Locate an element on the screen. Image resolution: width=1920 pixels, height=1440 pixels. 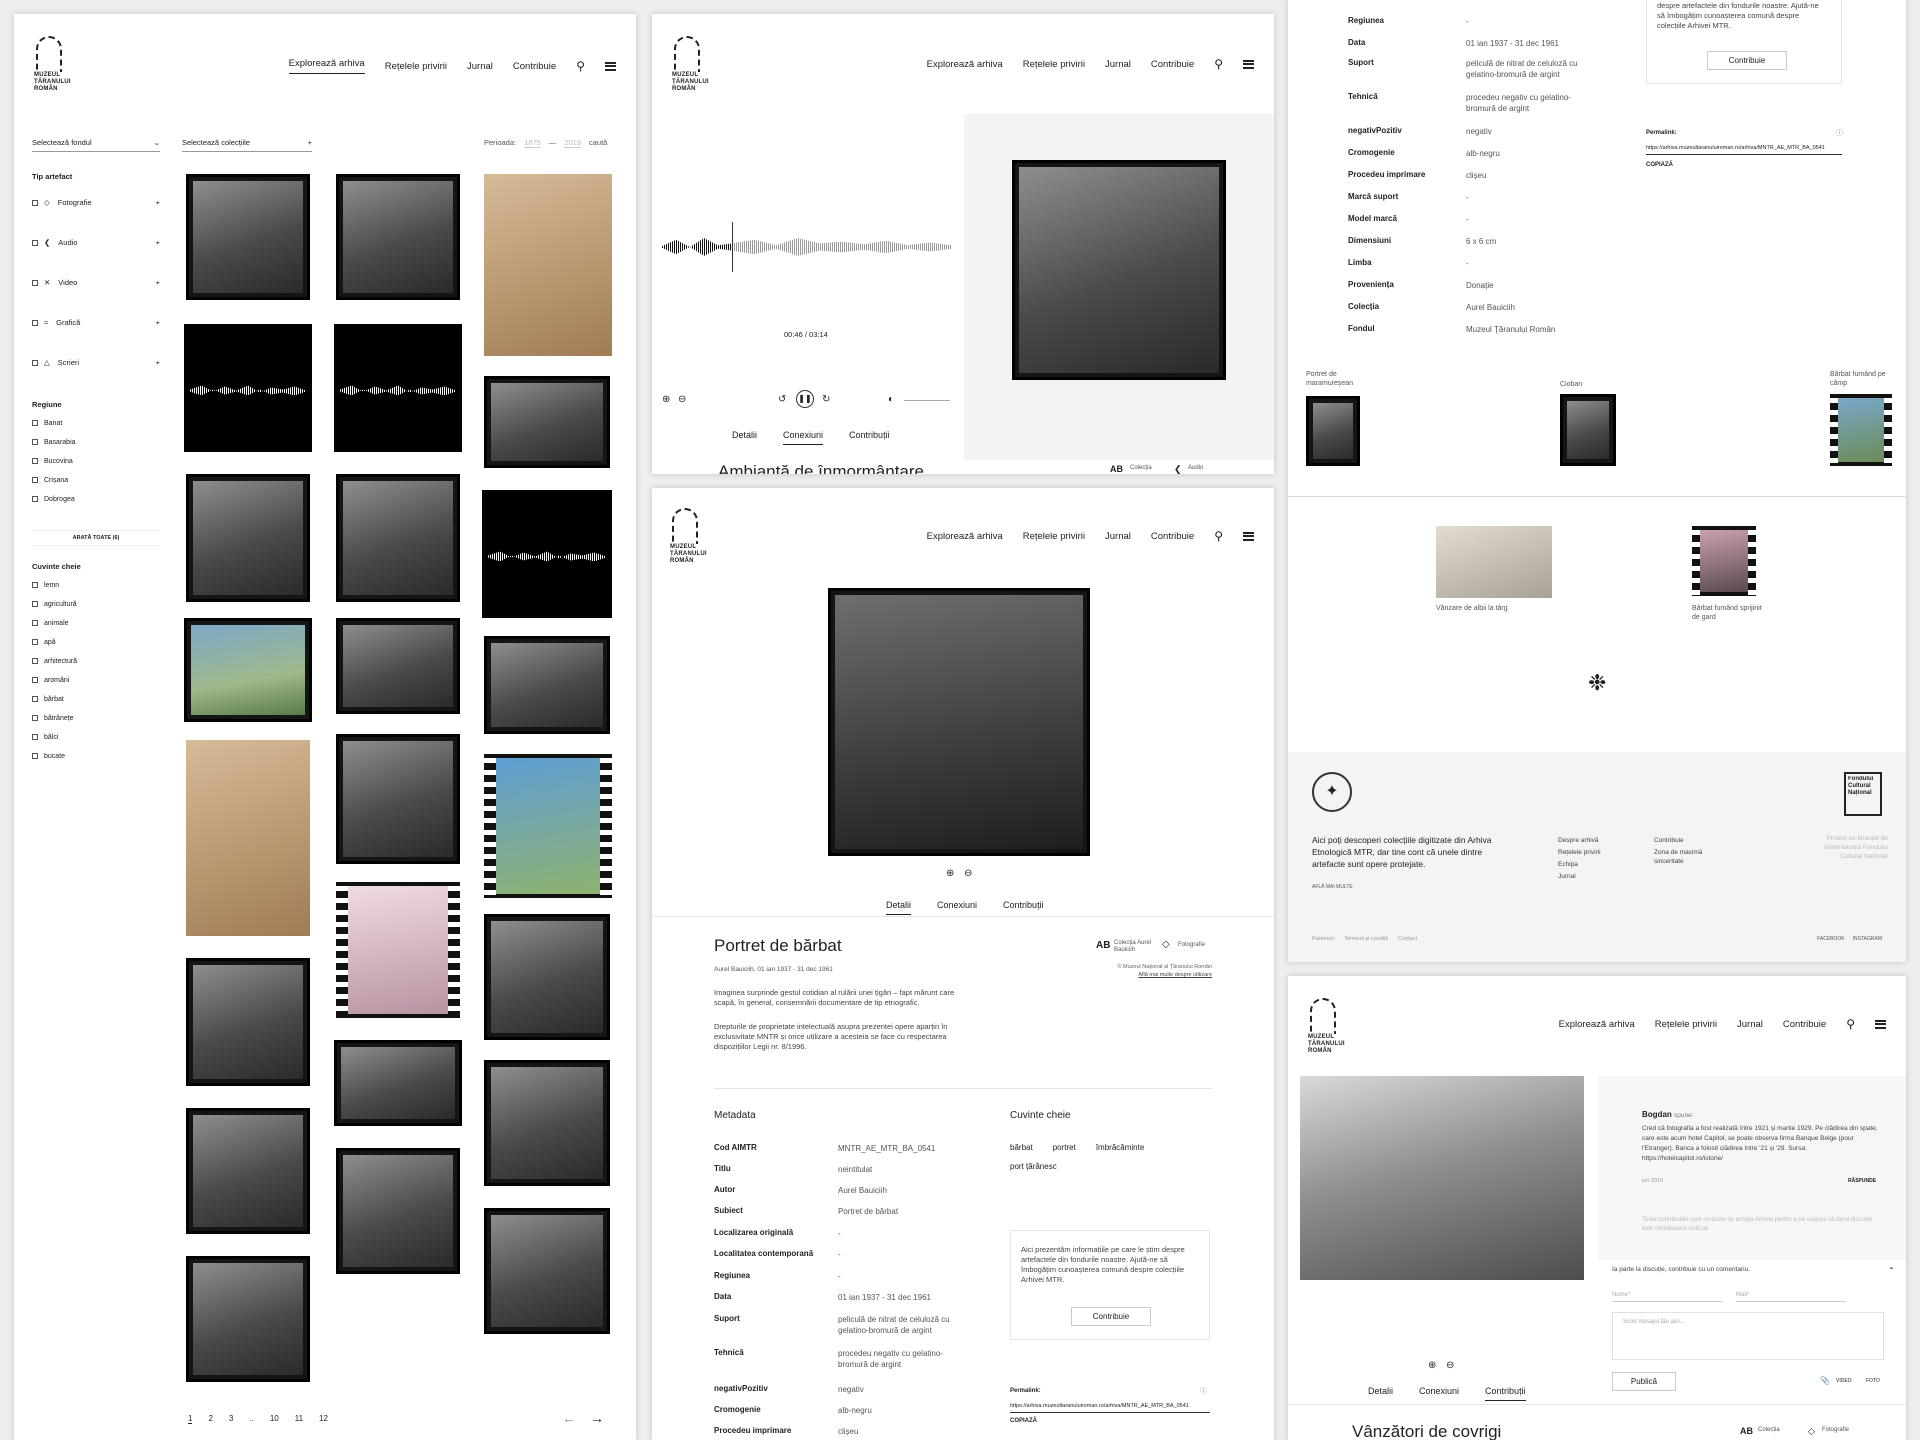
keyword-item: arhitectură is located at coordinates (54, 661).